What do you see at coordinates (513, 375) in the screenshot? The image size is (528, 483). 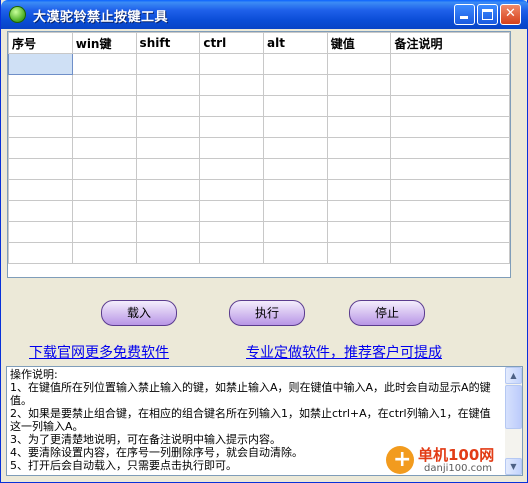 I see `scroll-up-button: ▲` at bounding box center [513, 375].